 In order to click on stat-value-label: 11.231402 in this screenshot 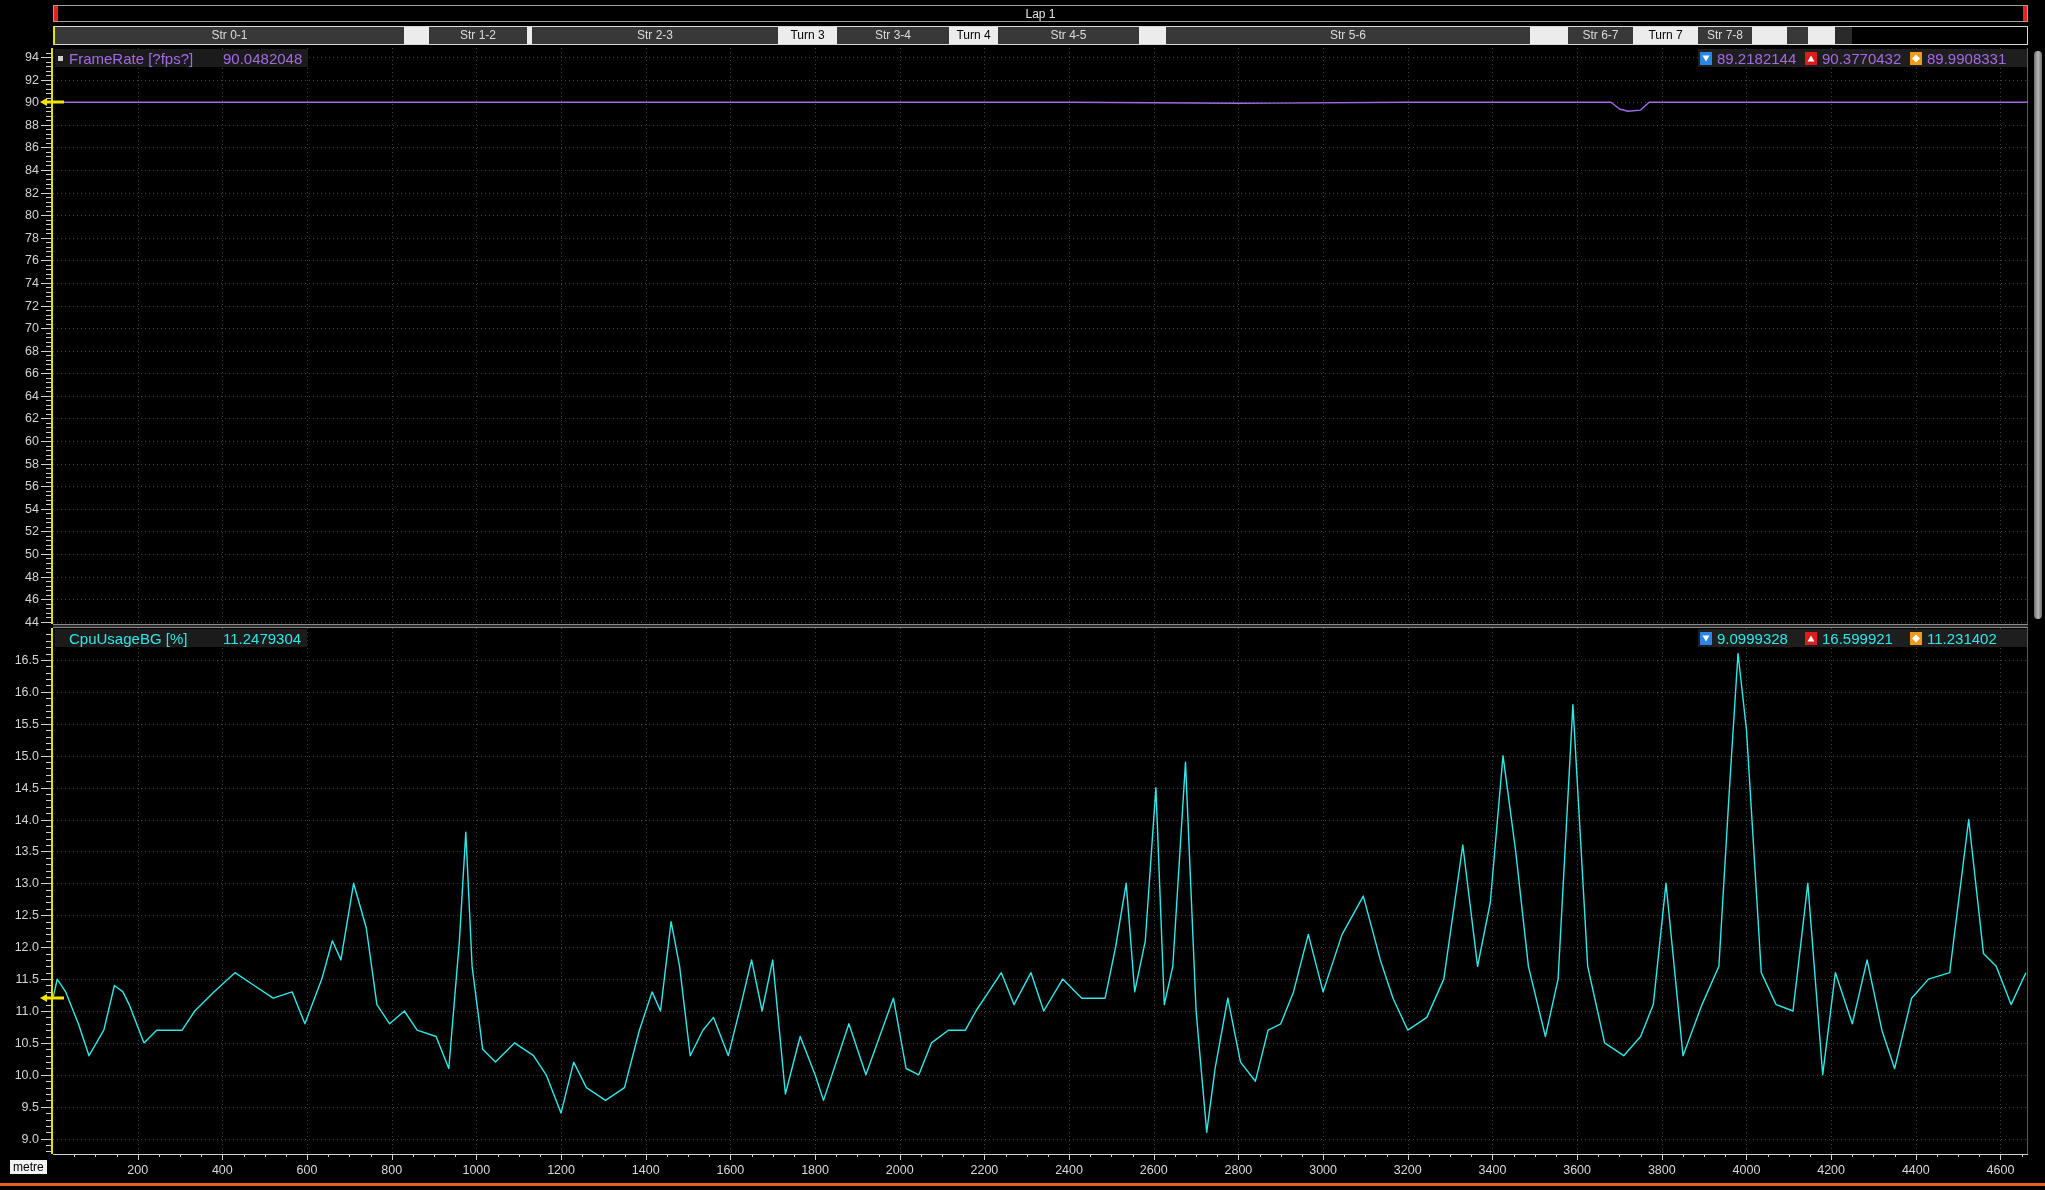, I will do `click(1962, 638)`.